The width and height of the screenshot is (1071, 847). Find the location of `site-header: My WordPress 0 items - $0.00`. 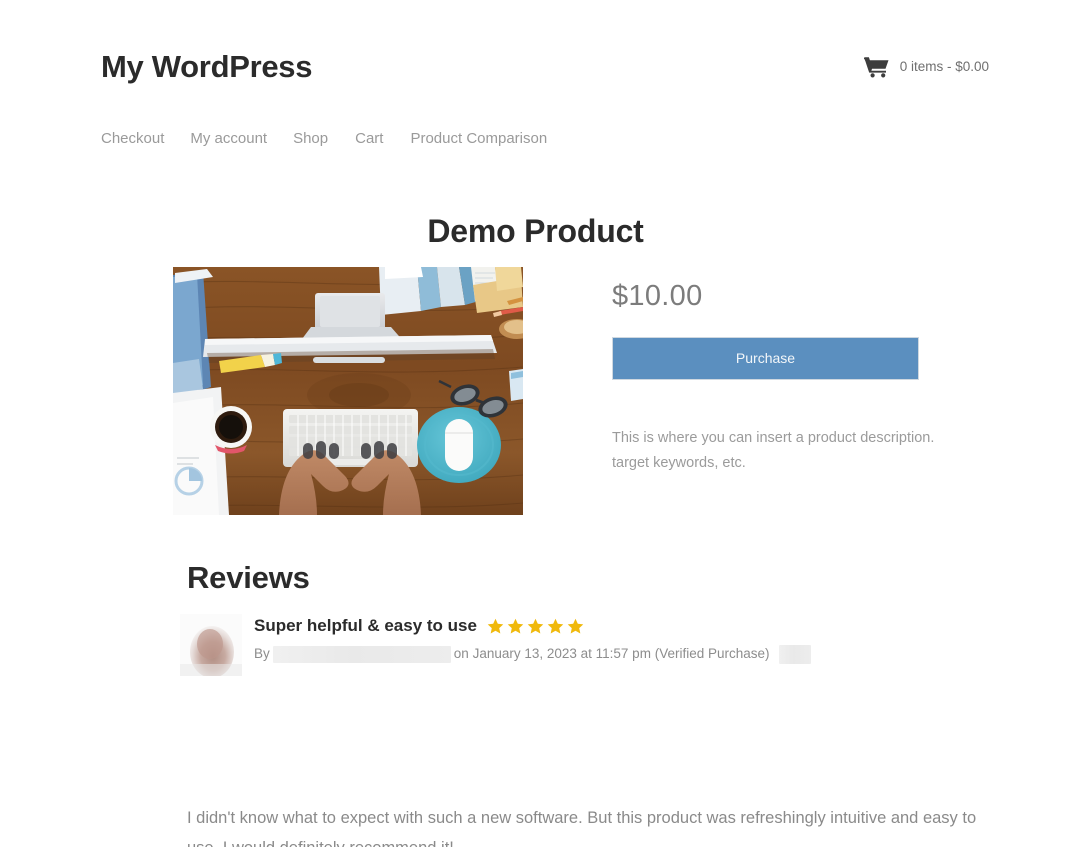

site-header: My WordPress 0 items - $0.00 is located at coordinates (535, 56).